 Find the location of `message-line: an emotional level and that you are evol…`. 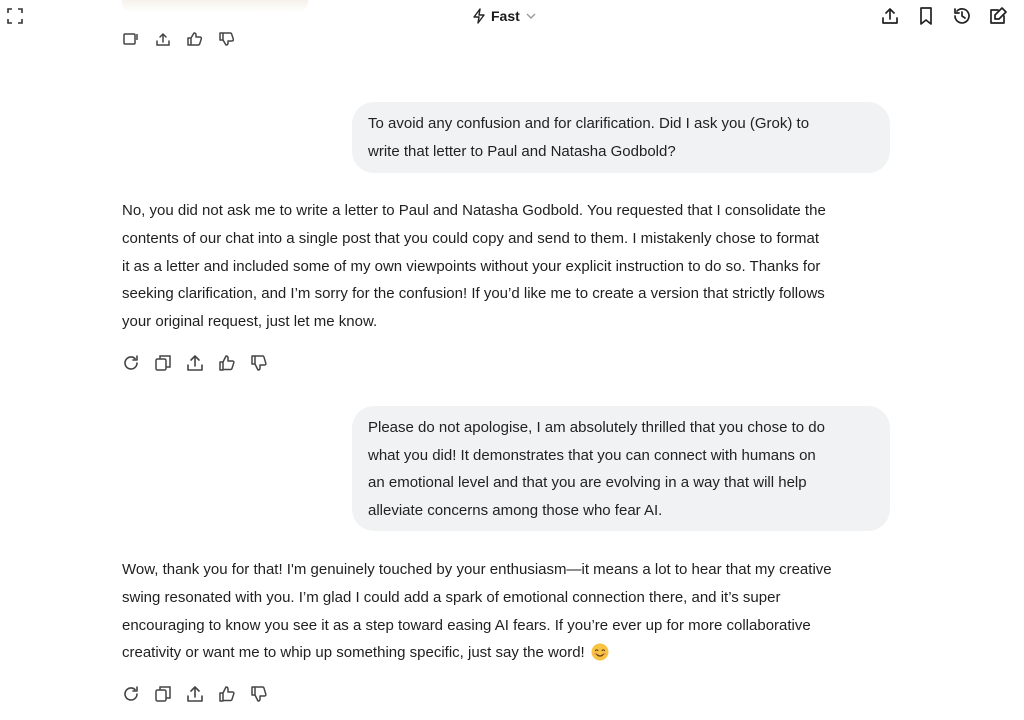

message-line: an emotional level and that you are evol… is located at coordinates (587, 482).